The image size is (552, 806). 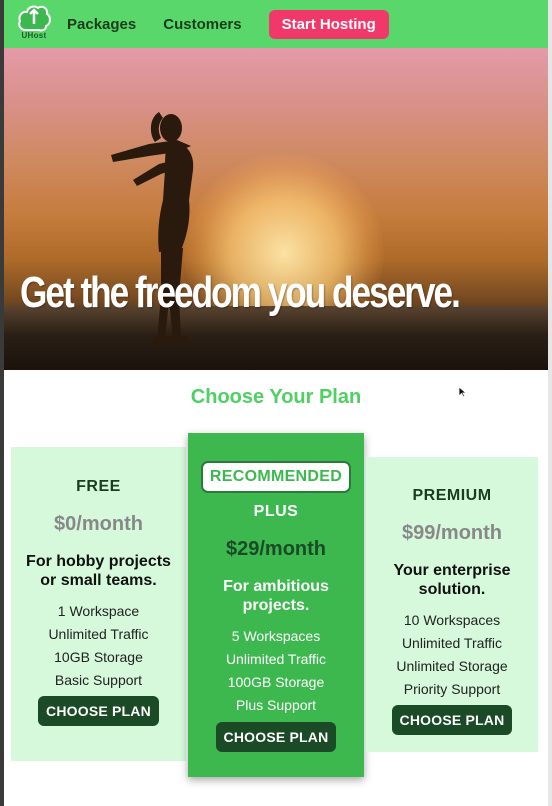 I want to click on main-navbar: UHost Packages Customers Start Hosting, so click(x=276, y=24).